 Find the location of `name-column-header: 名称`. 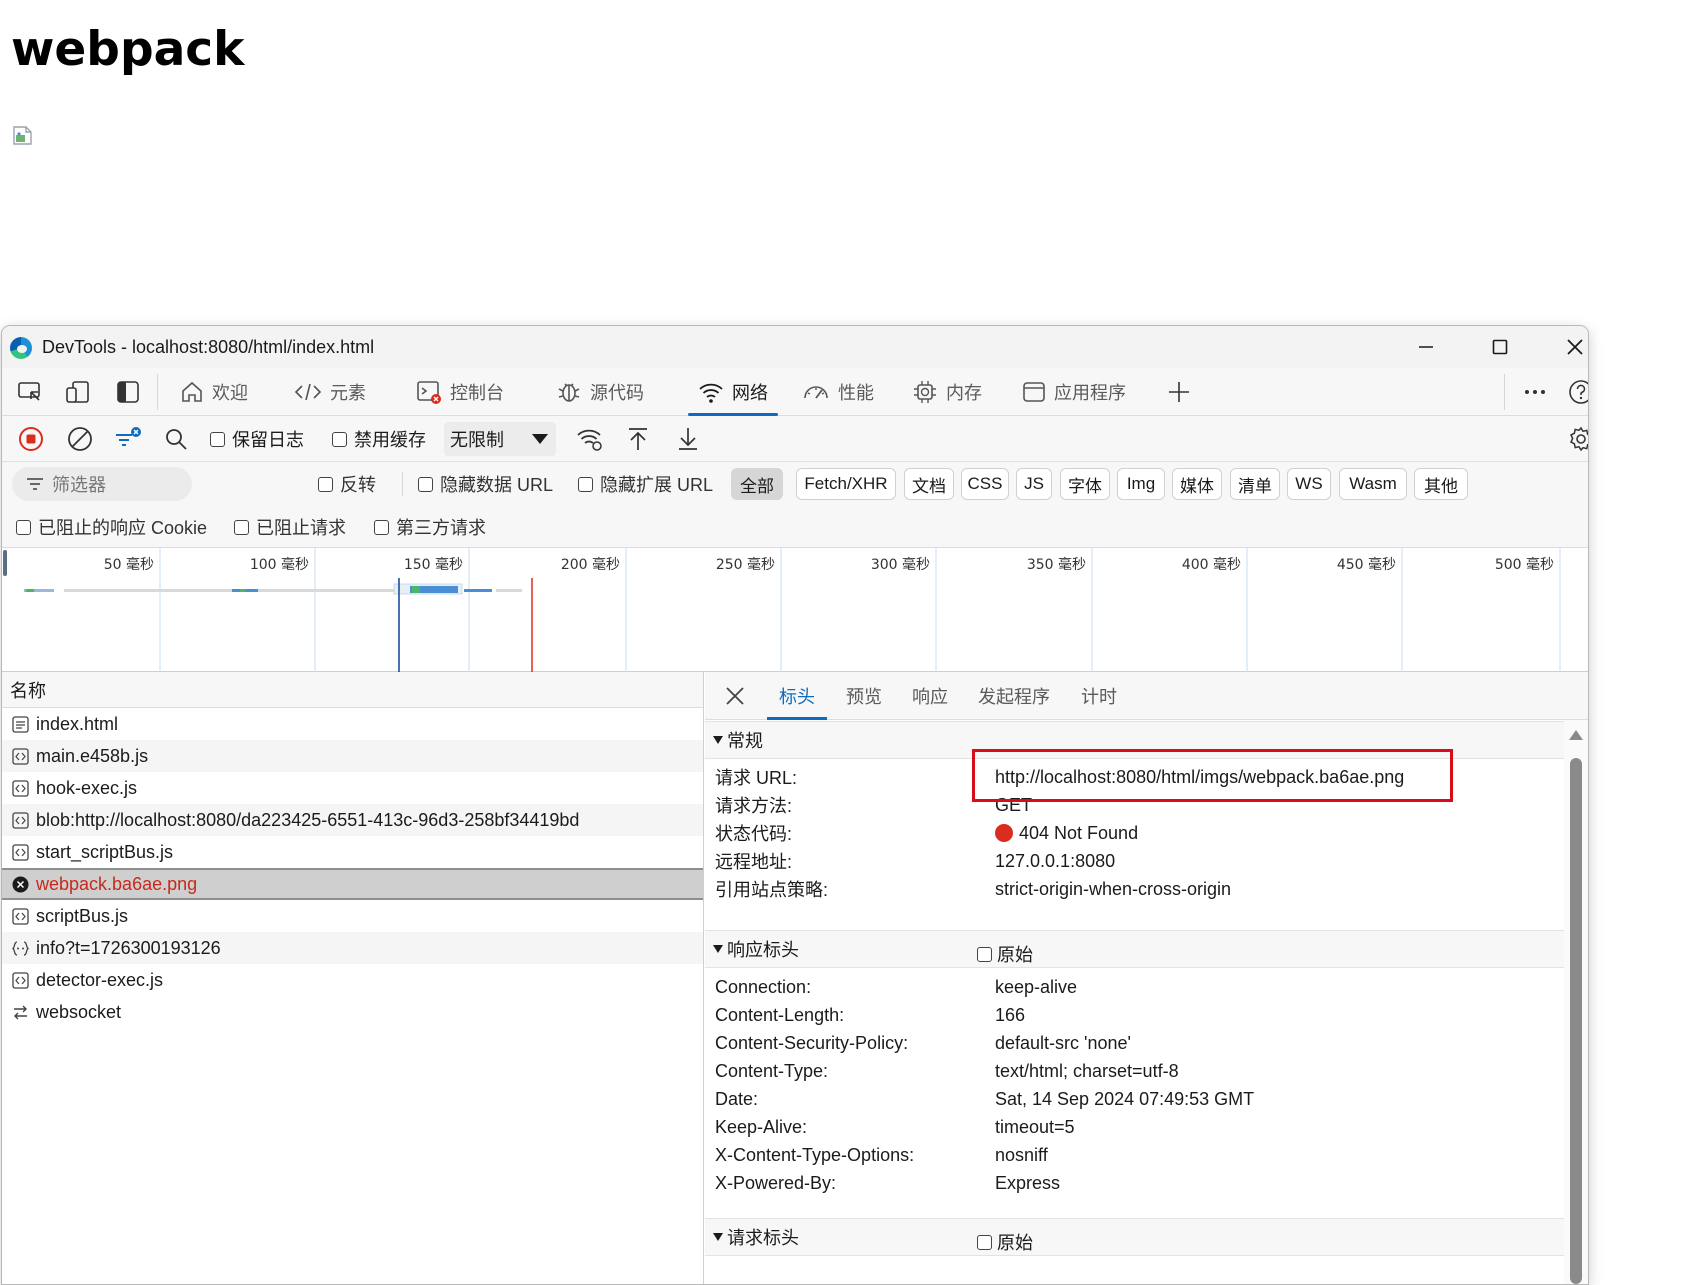

name-column-header: 名称 is located at coordinates (352, 690).